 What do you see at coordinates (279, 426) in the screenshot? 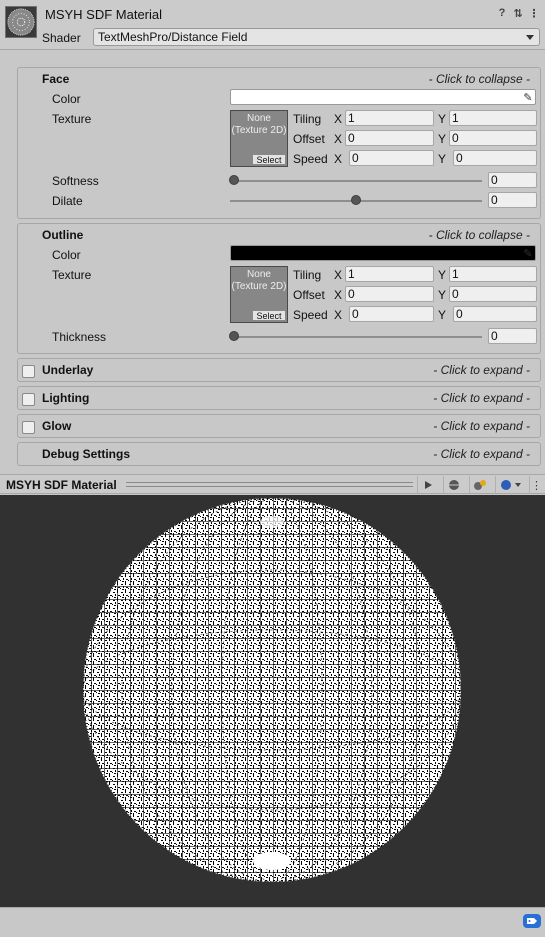
I see `glow-section: Glow - Click to expand -` at bounding box center [279, 426].